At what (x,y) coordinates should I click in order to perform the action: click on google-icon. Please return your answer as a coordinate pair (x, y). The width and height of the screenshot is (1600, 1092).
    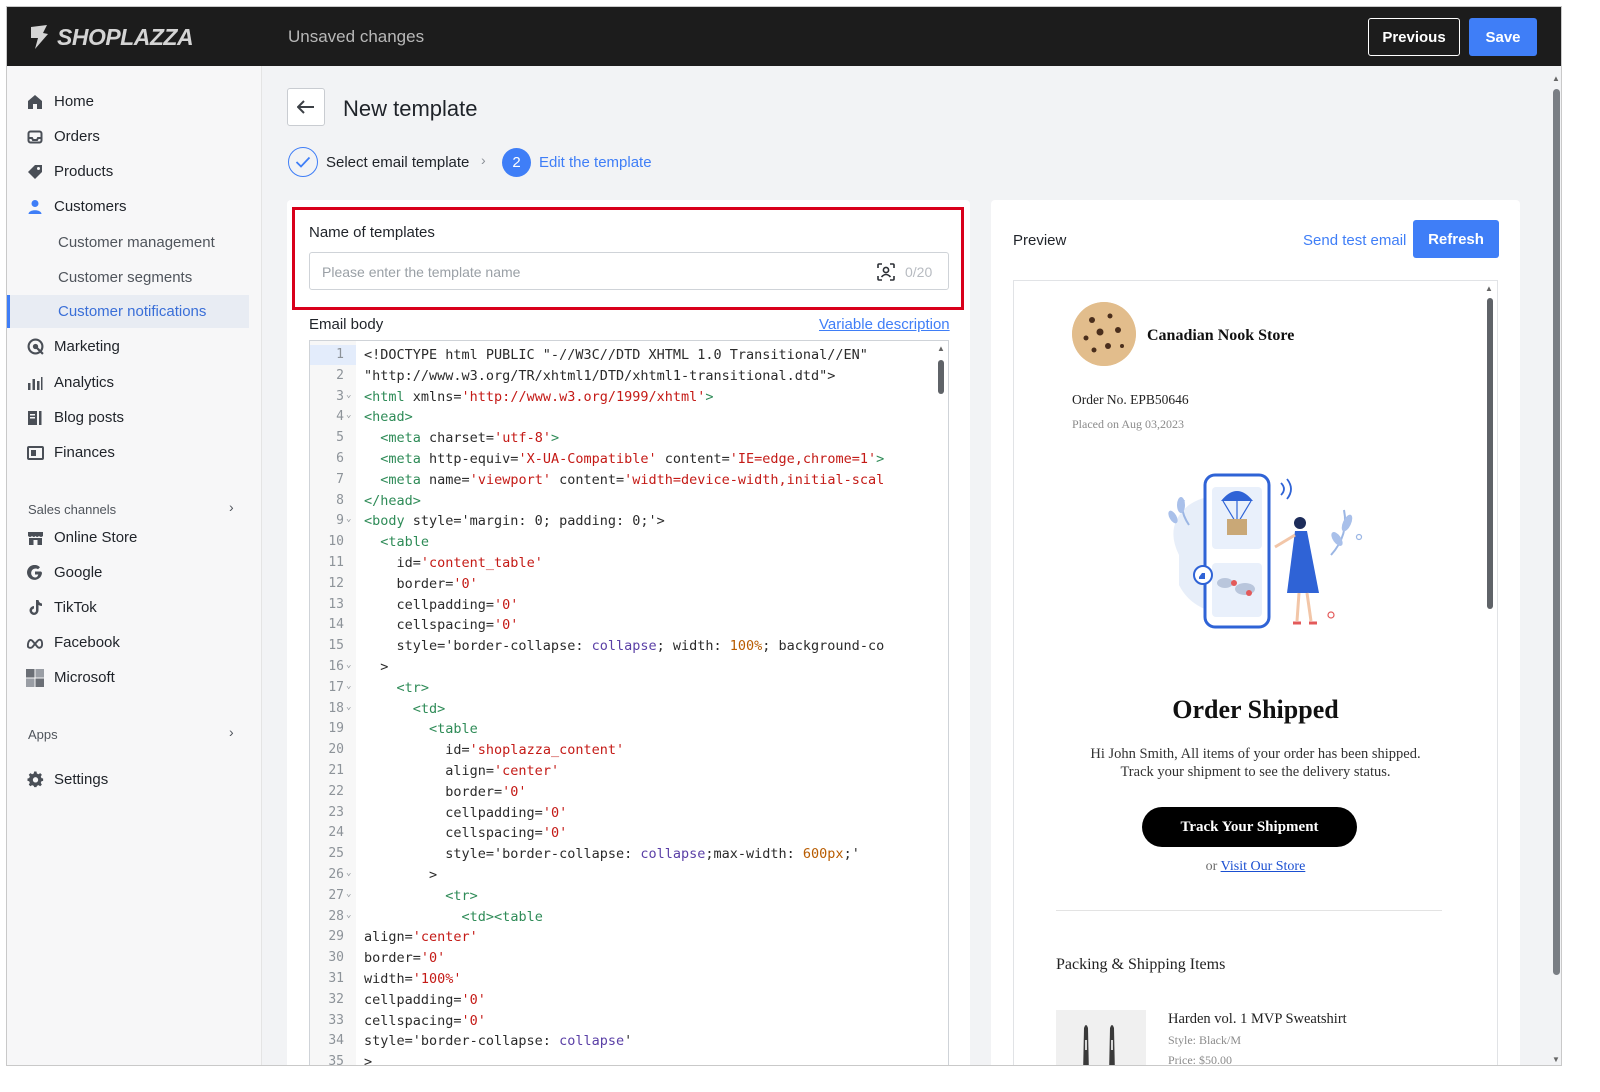
    Looking at the image, I should click on (35, 573).